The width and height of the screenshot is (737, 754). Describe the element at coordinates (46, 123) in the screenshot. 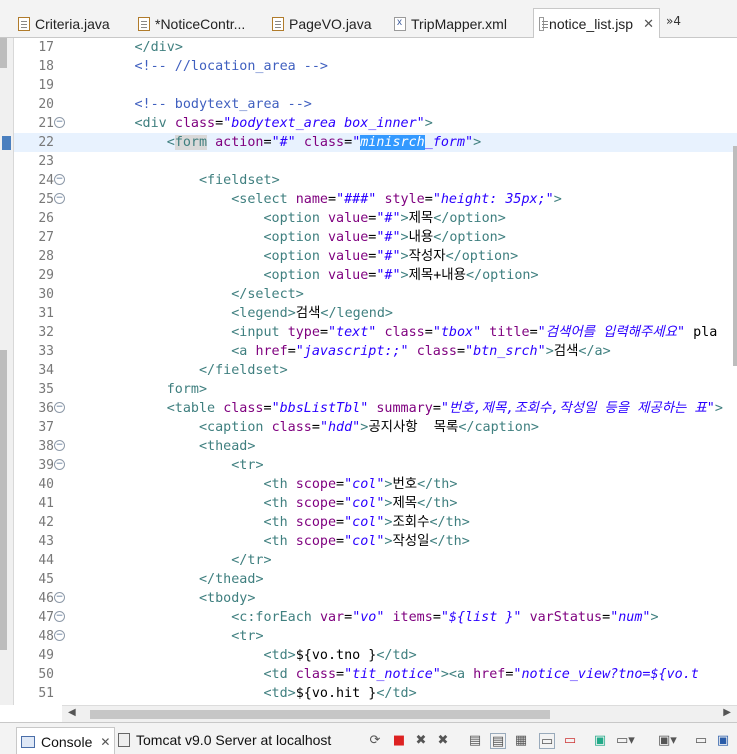

I see `line-number: 21` at that location.